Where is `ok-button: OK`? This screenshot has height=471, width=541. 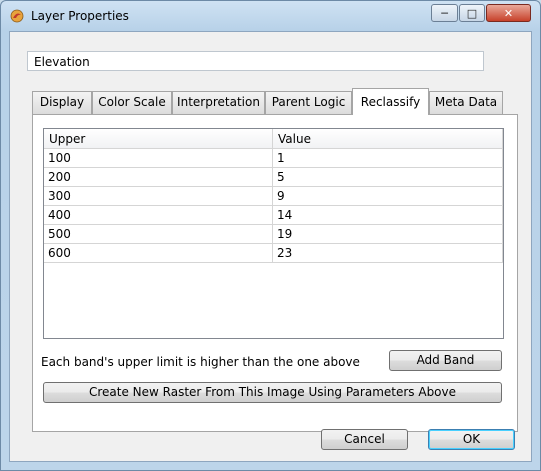 ok-button: OK is located at coordinates (471, 439).